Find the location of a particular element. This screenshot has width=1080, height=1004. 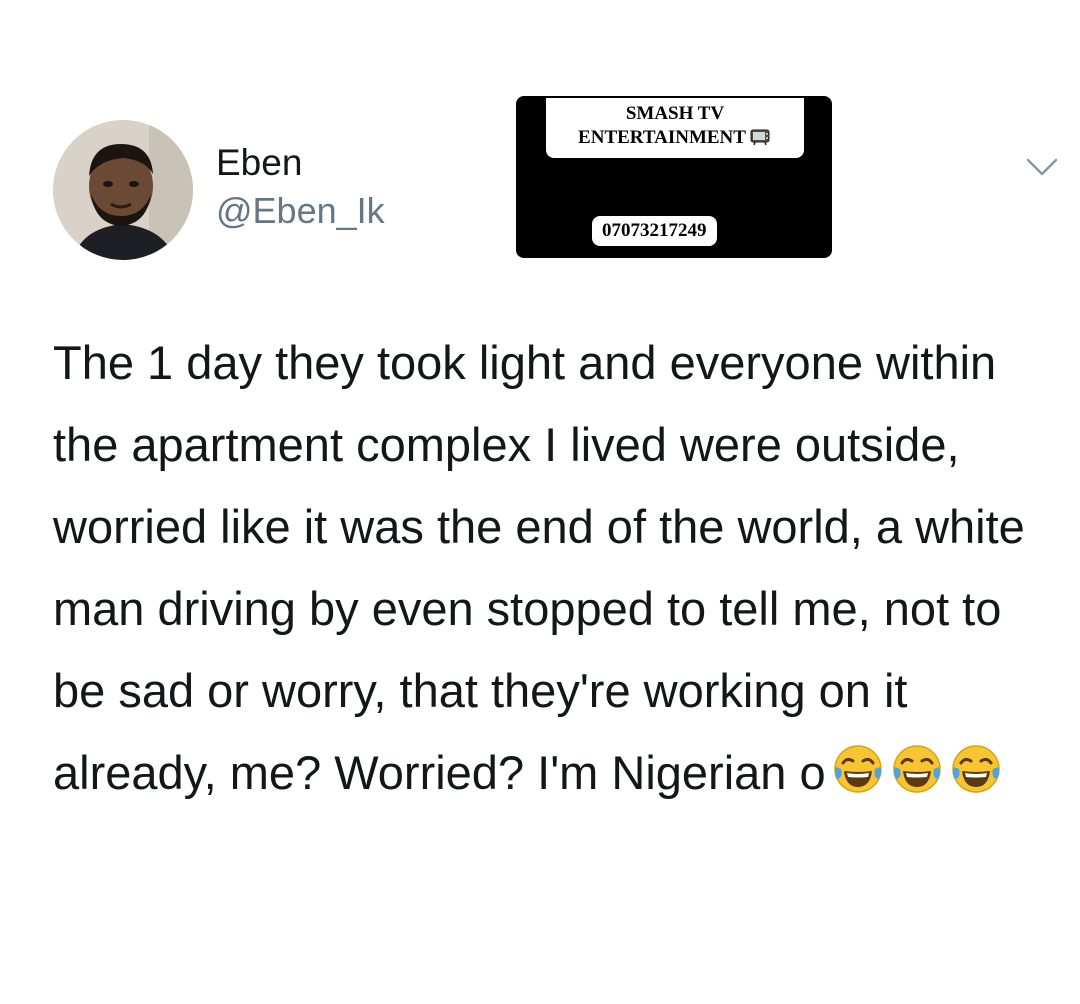

display-name: Eben is located at coordinates (259, 163).